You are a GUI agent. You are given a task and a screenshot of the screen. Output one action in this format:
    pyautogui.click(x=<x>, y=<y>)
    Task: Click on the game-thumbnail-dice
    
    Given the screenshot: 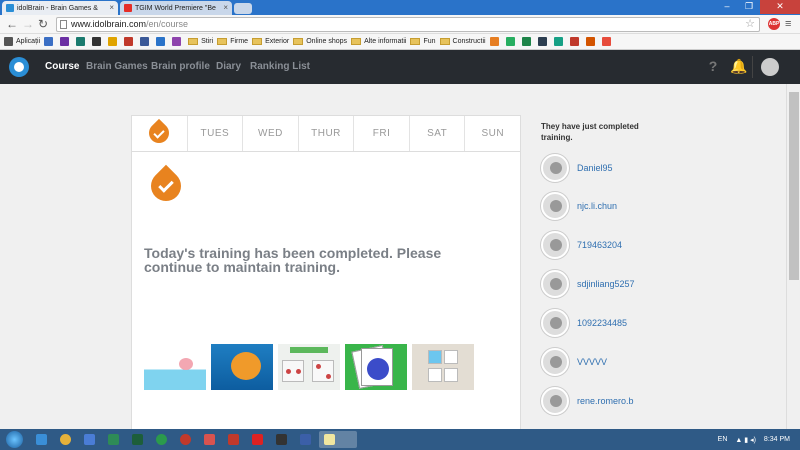 What is the action you would take?
    pyautogui.click(x=309, y=367)
    